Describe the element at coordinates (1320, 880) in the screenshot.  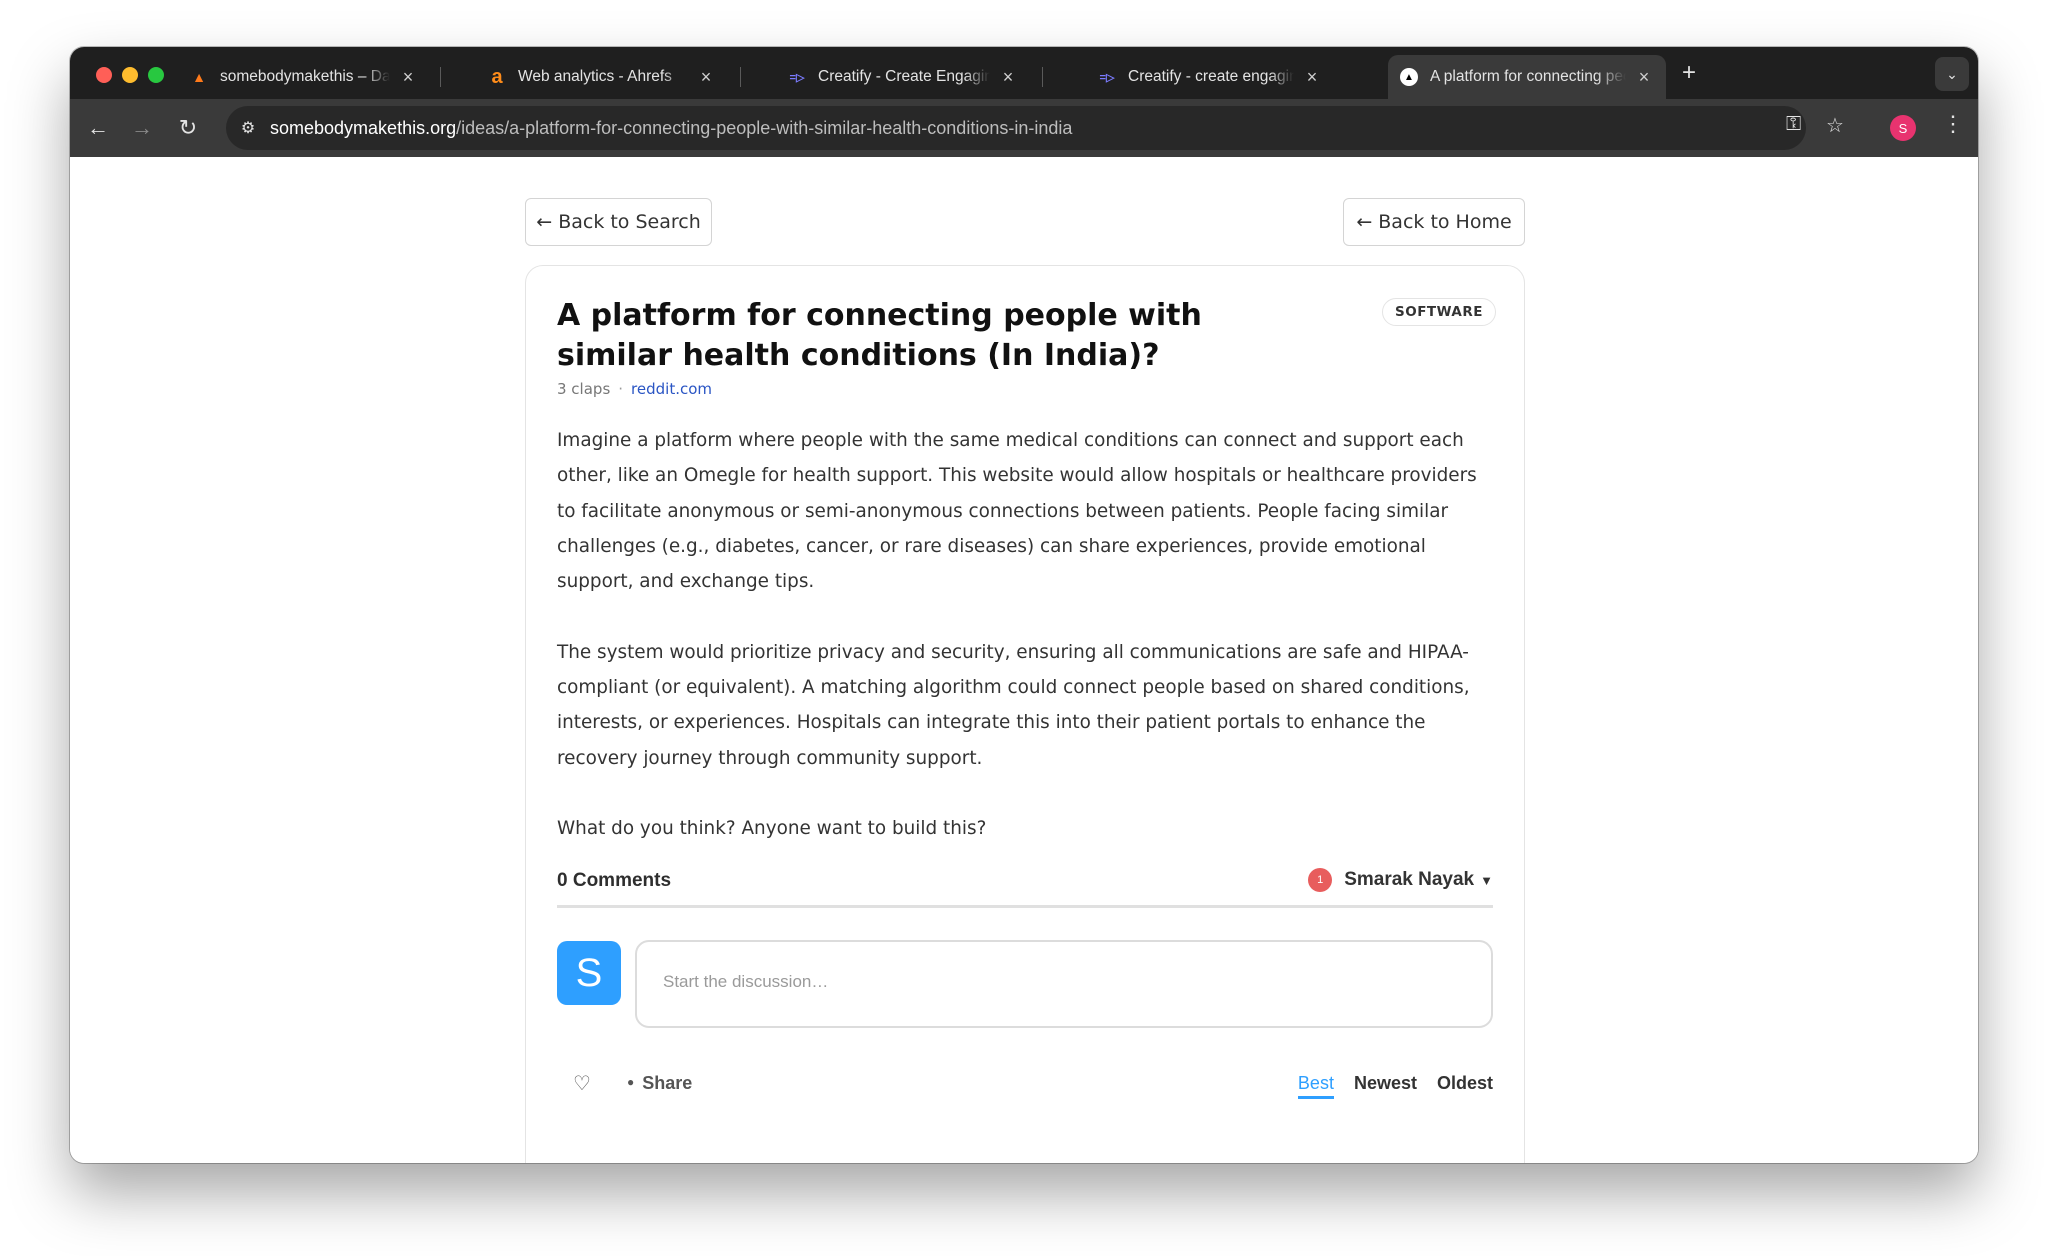
I see `notification-badge: 1` at that location.